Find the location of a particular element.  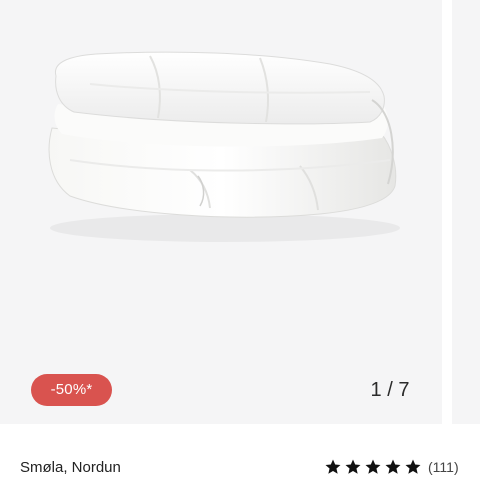

product-info-row: Smøla, Nordun (111) is located at coordinates (240, 452).